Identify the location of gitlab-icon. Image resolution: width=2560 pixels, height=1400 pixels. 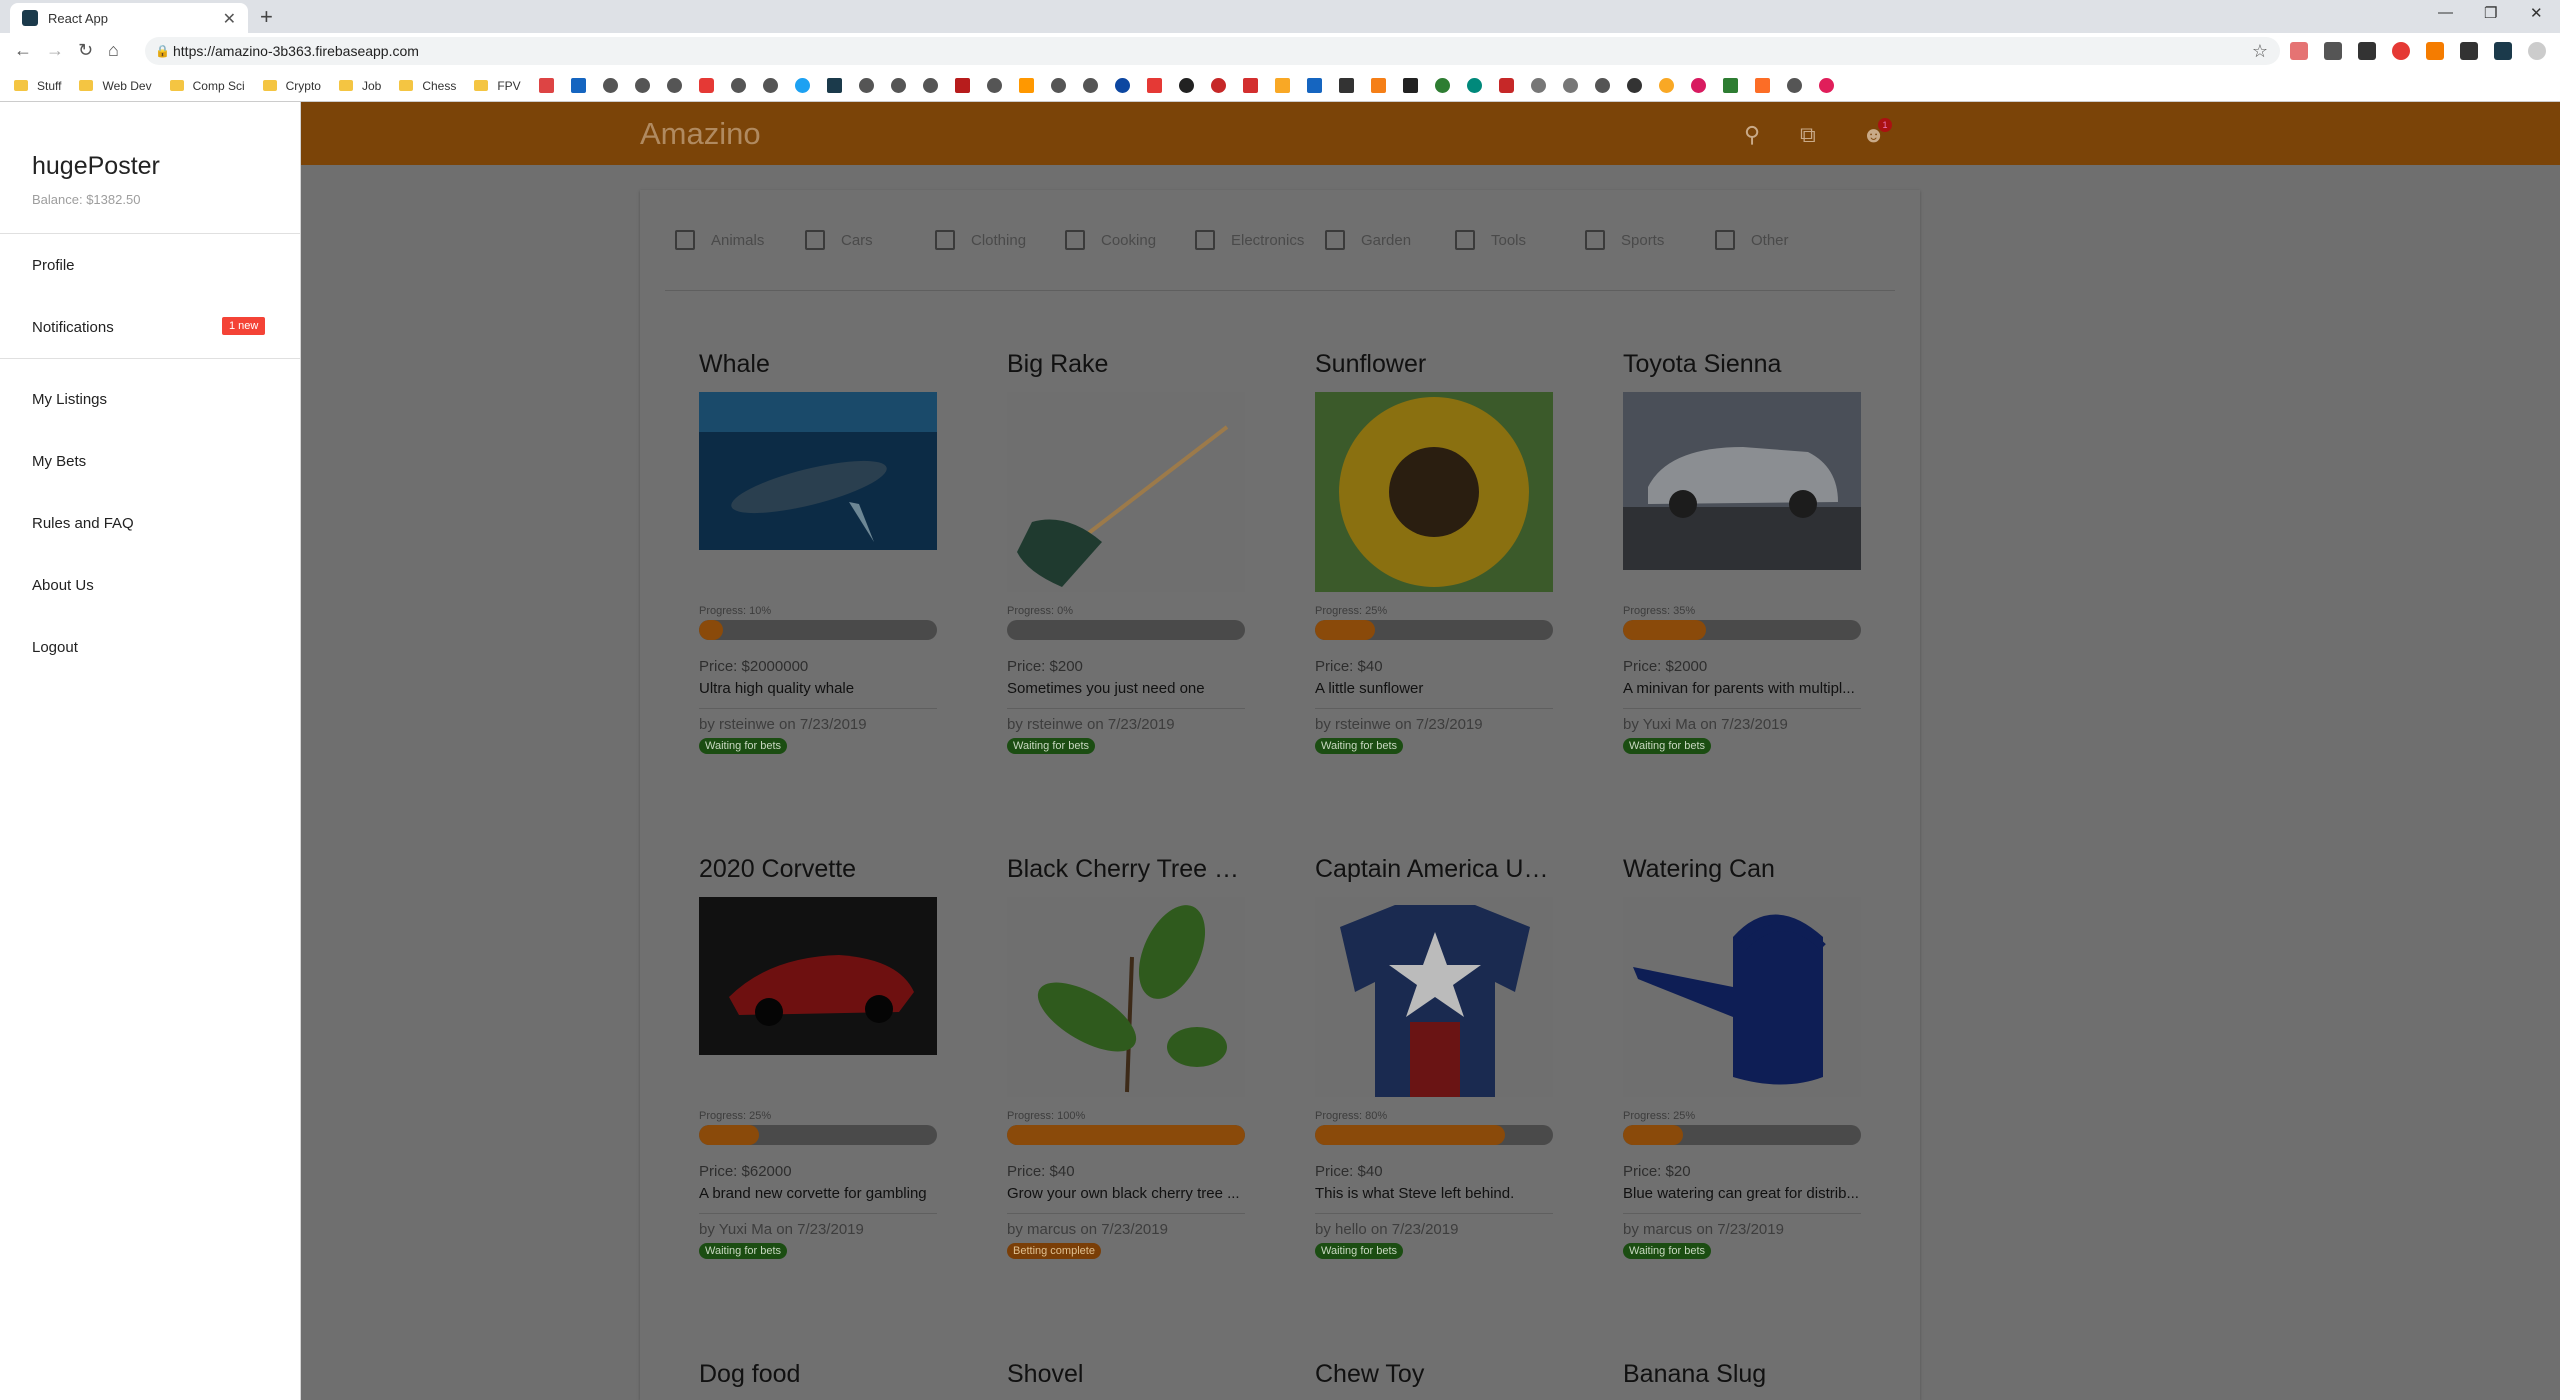
(1762, 85).